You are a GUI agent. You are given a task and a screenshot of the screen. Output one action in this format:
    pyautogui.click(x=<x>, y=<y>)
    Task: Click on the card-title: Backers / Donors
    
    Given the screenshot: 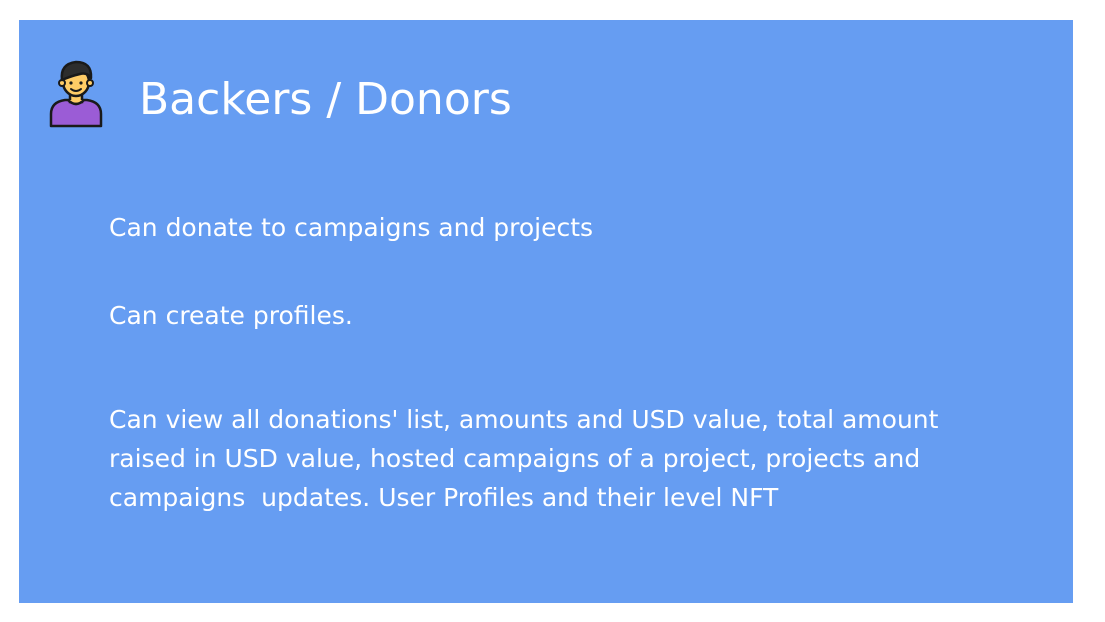 What is the action you would take?
    pyautogui.click(x=325, y=99)
    